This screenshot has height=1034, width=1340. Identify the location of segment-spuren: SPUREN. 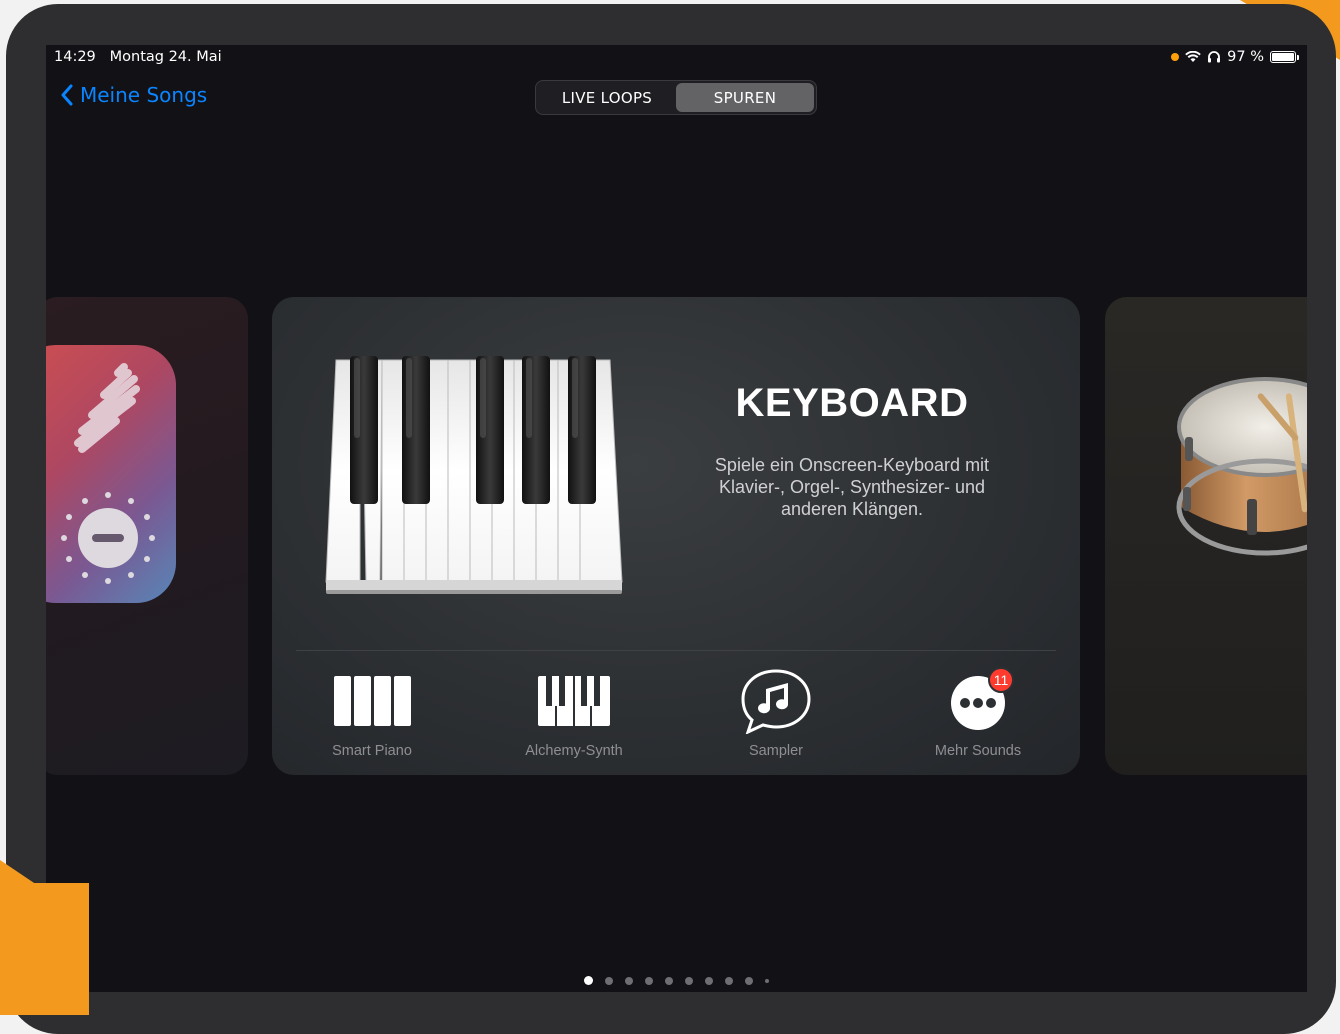
(745, 97).